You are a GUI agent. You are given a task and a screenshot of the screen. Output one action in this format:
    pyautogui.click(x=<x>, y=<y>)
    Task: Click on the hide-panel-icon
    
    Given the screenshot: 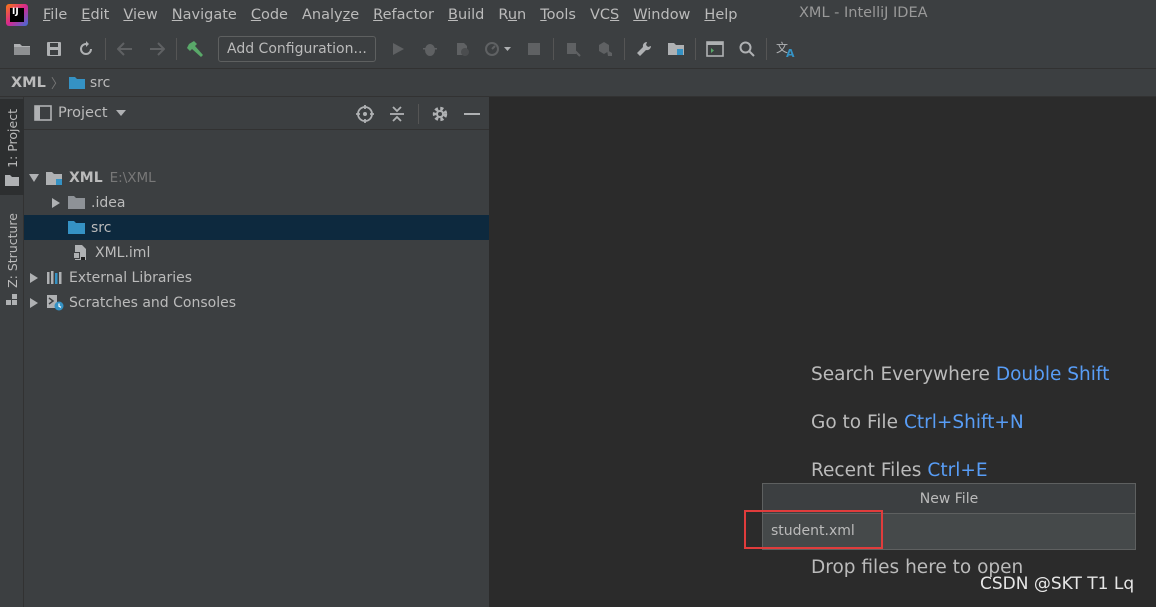 What is the action you would take?
    pyautogui.click(x=472, y=114)
    